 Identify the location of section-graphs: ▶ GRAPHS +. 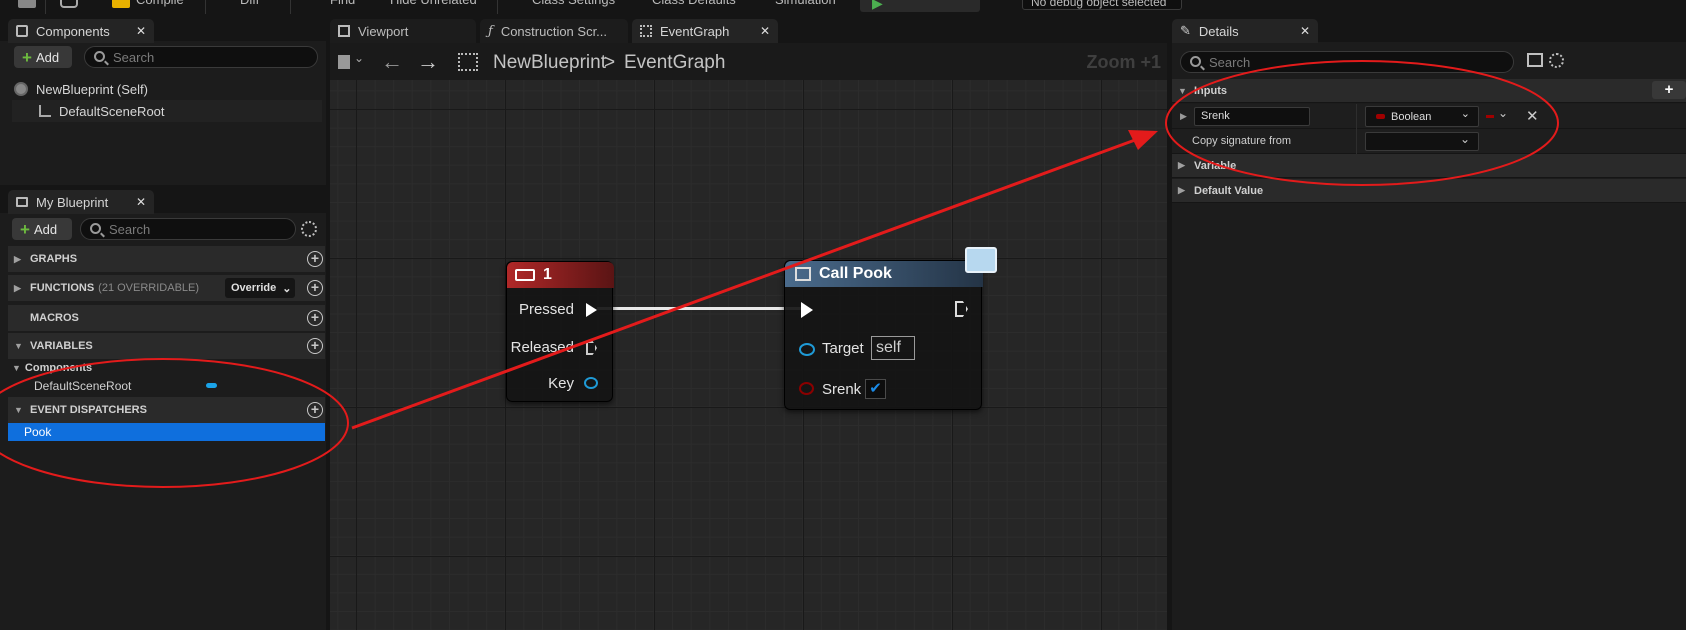
(166, 259).